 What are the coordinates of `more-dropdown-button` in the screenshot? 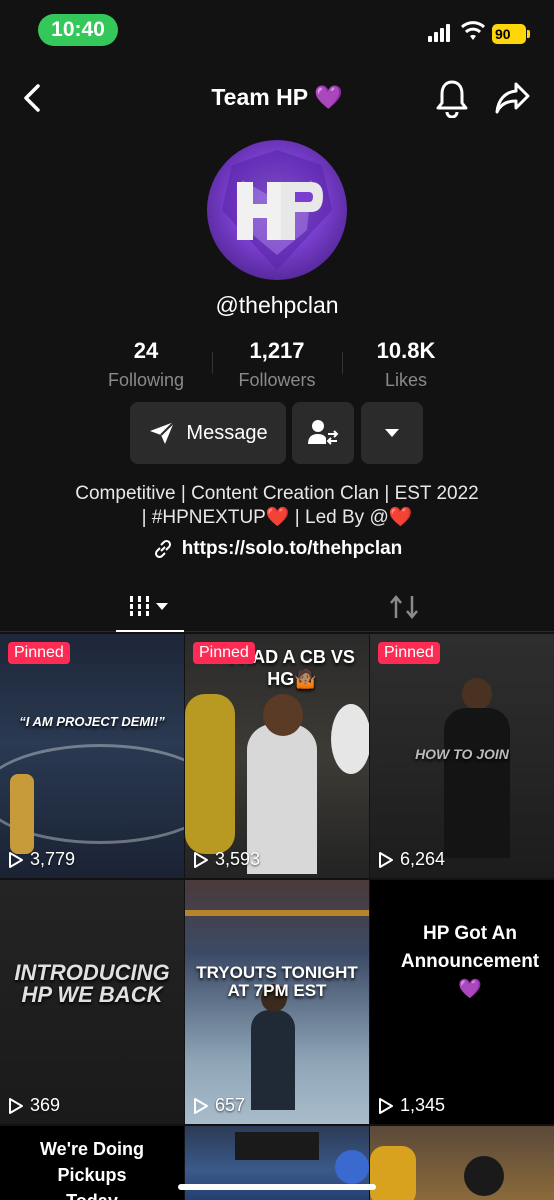 It's located at (392, 433).